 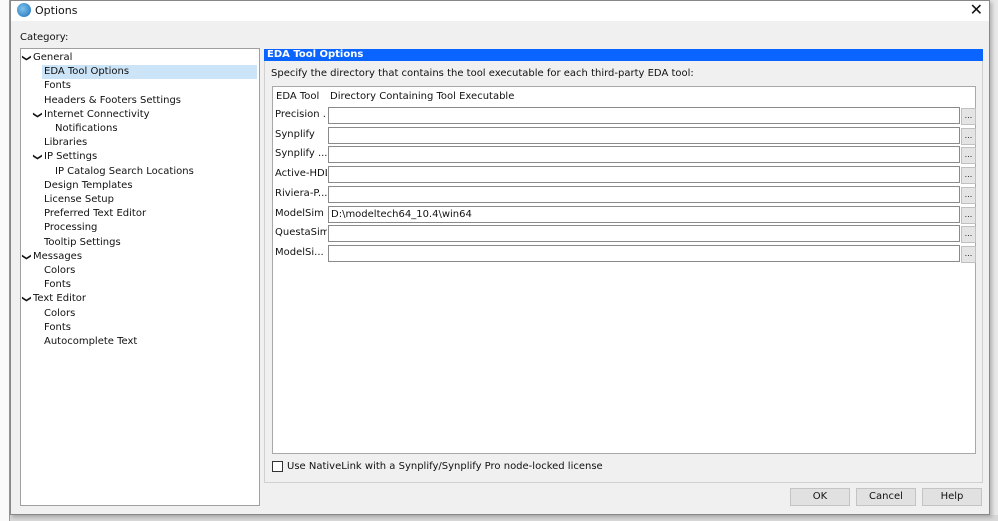 I want to click on tree-item-label: EDA Tool Options, so click(x=87, y=72).